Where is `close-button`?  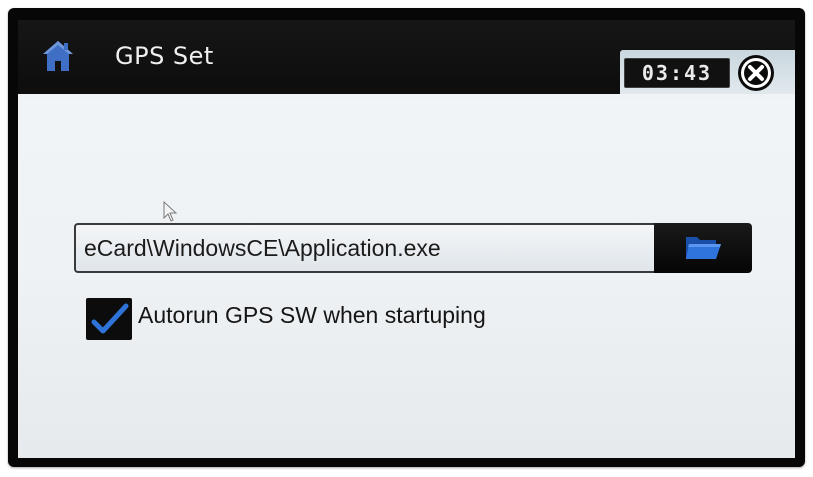
close-button is located at coordinates (756, 73).